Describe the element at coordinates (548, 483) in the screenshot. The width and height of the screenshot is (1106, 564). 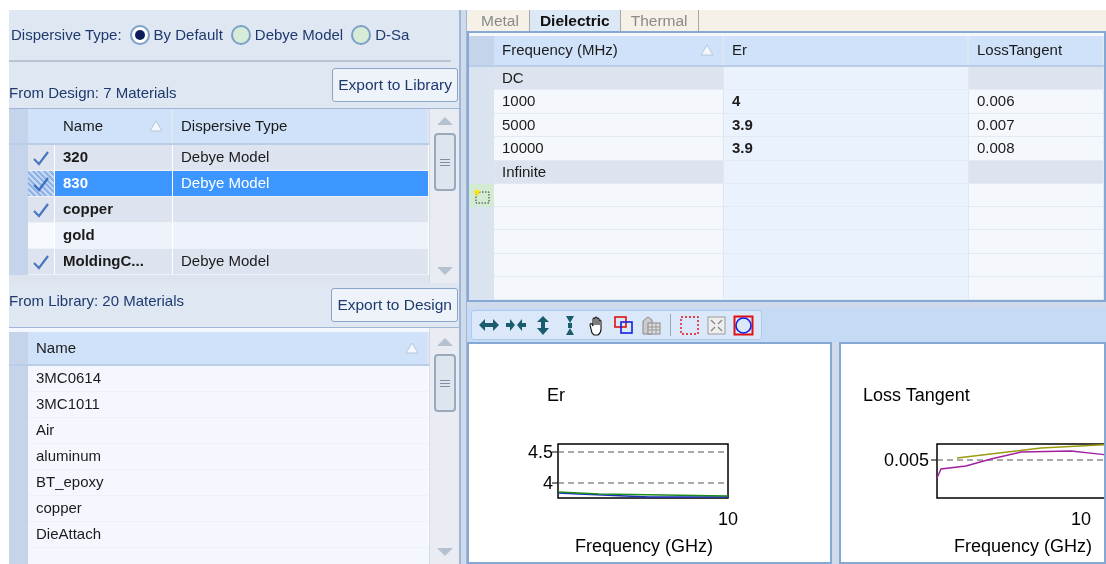
I see `axis-tick-label: 4` at that location.